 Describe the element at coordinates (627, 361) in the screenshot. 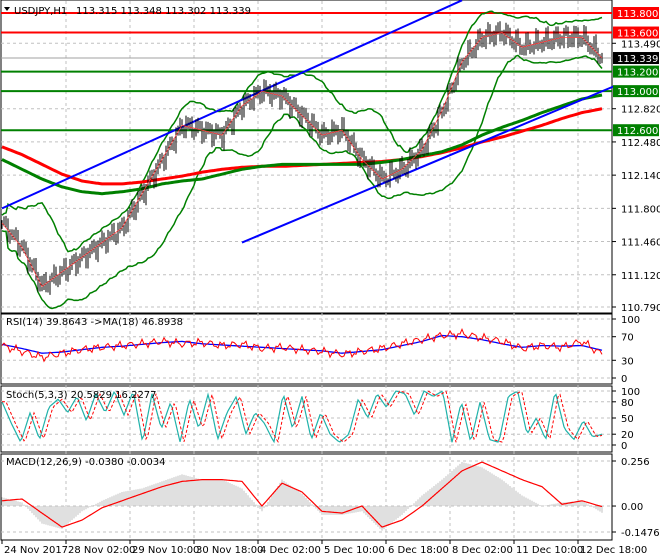

I see `y-tick-label: 30` at that location.